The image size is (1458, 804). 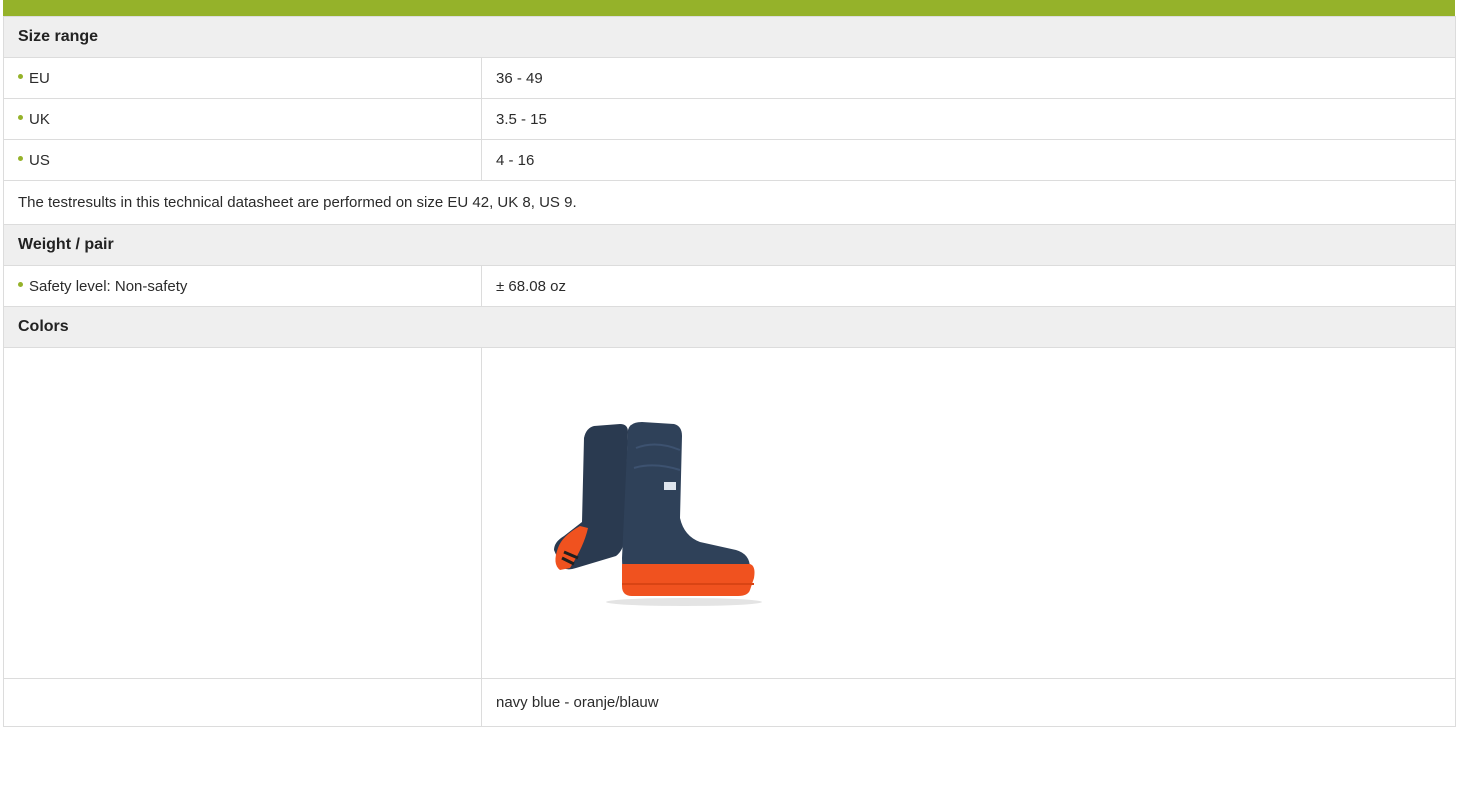 I want to click on row-label-text: Safety level: Non-safety, so click(x=108, y=286).